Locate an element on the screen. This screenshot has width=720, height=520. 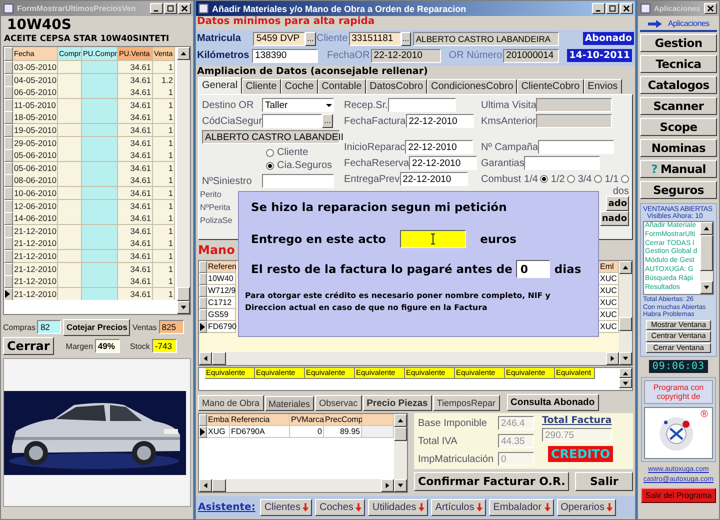
tab: TiemposRepar is located at coordinates (466, 403).